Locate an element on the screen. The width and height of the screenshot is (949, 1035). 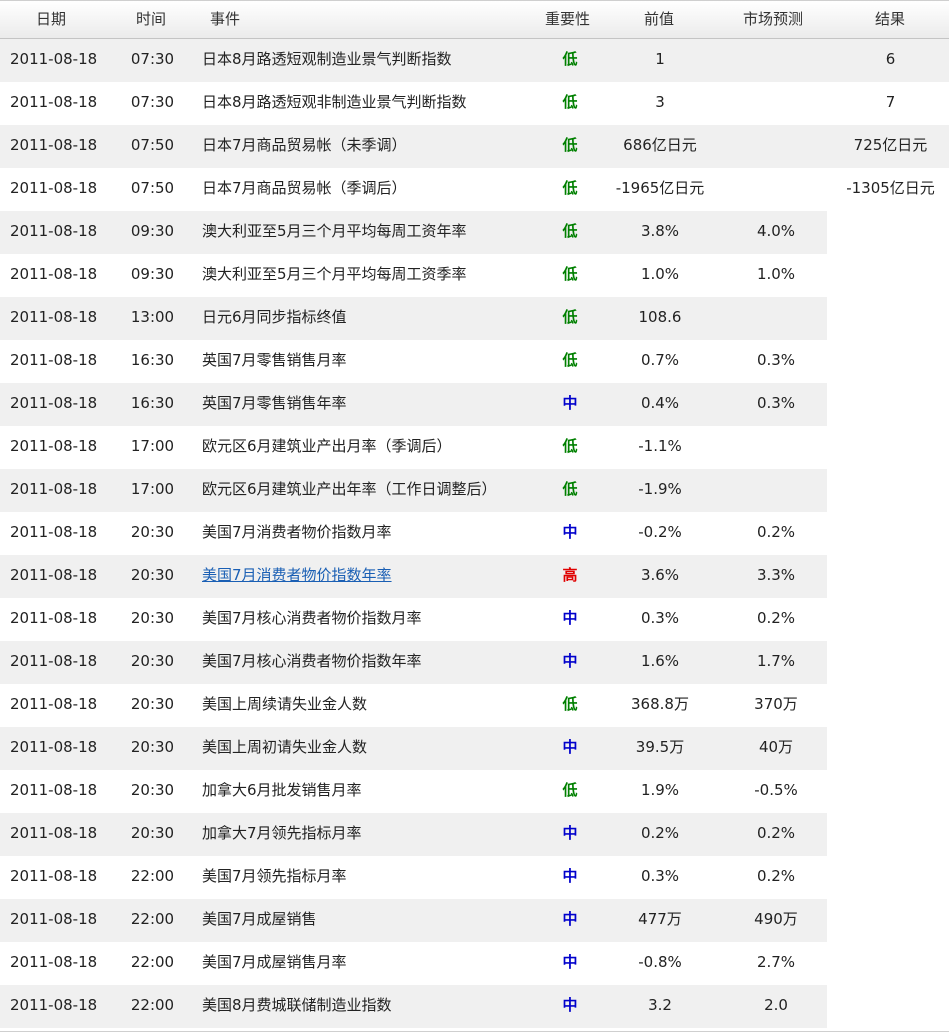
cell-event: 澳大利亚至5月三个月平均每周工资年率 is located at coordinates (334, 231).